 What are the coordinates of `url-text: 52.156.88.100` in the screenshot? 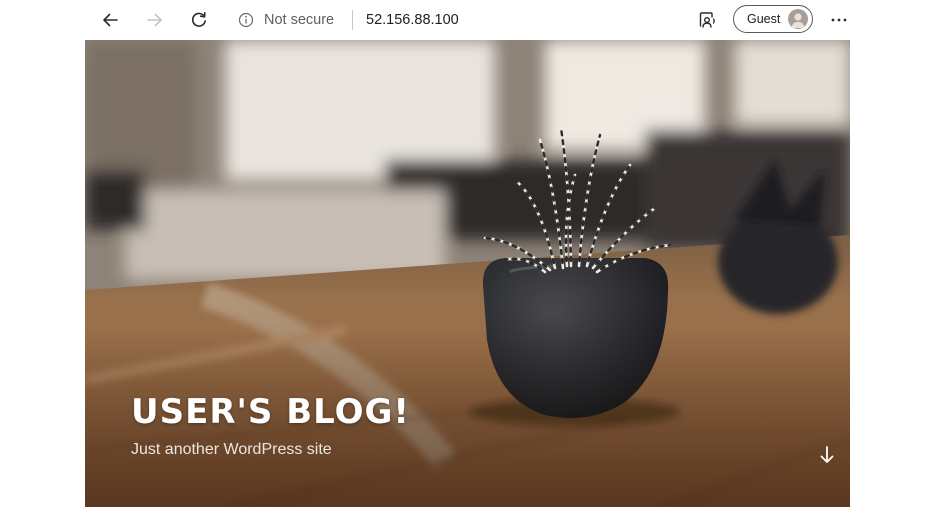 It's located at (412, 20).